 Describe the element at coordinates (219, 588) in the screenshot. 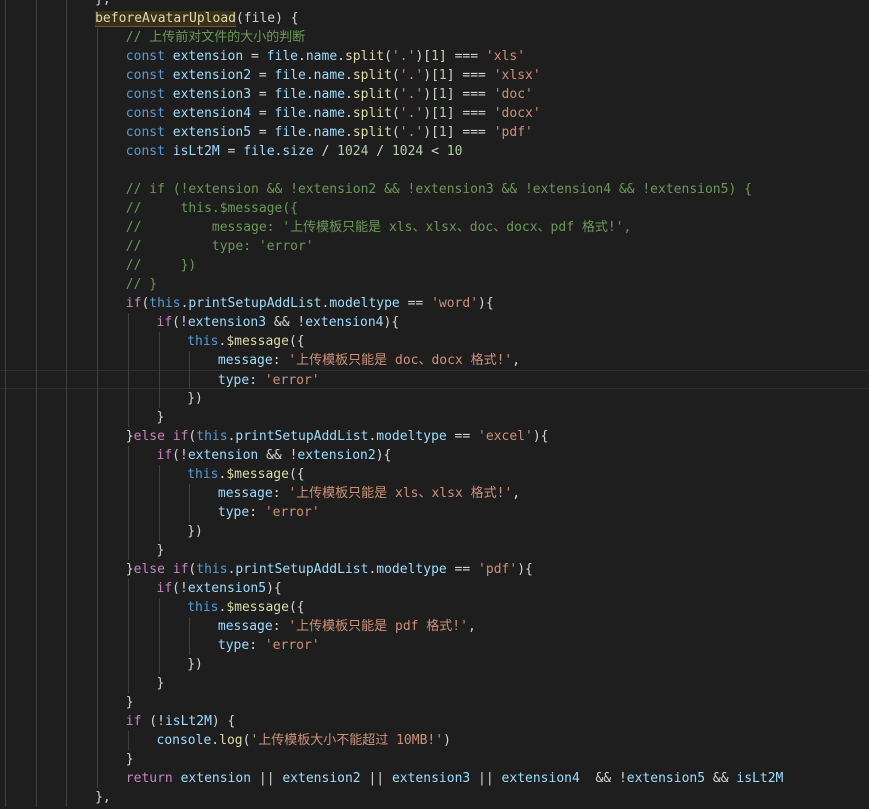

I see `code-line-text: if(!extension5){` at that location.